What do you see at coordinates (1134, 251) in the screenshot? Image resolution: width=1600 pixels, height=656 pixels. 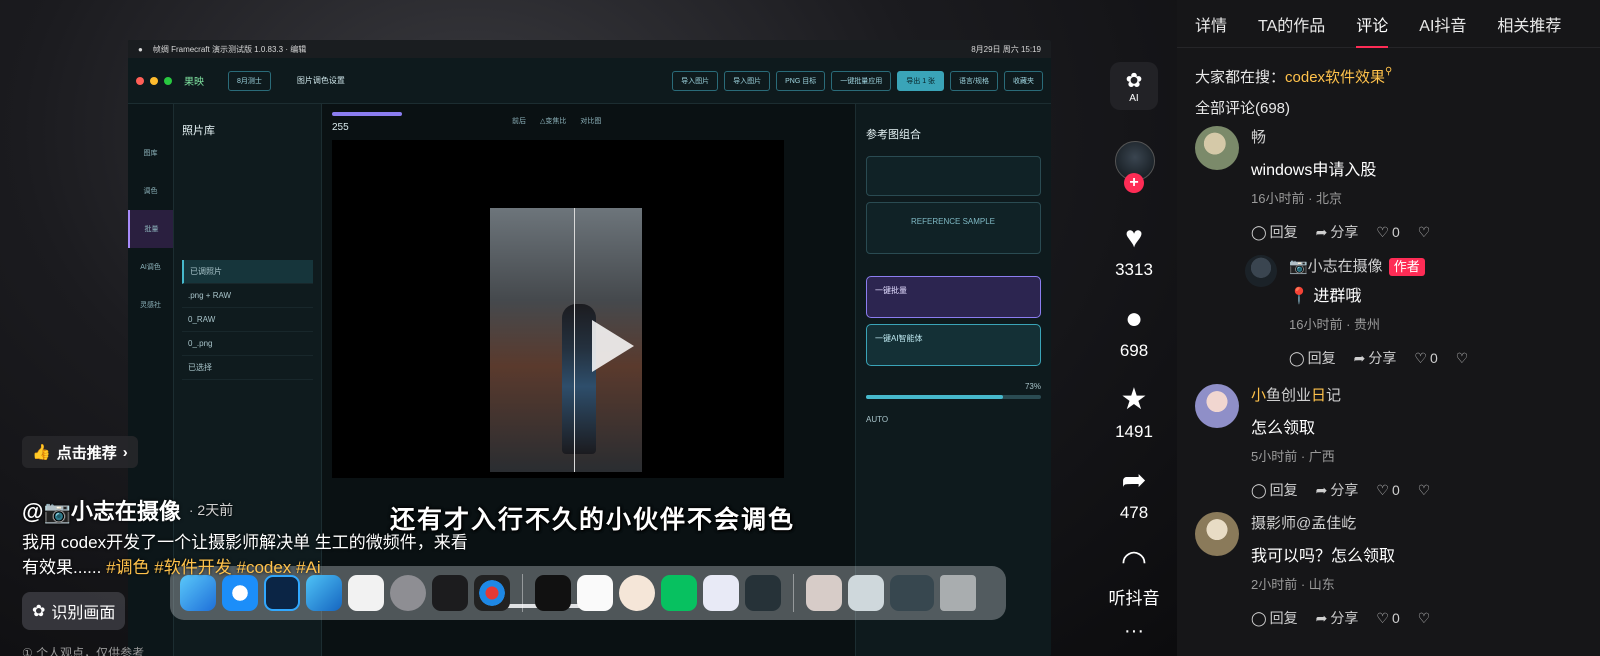 I see `like-button: ♥ 3313` at bounding box center [1134, 251].